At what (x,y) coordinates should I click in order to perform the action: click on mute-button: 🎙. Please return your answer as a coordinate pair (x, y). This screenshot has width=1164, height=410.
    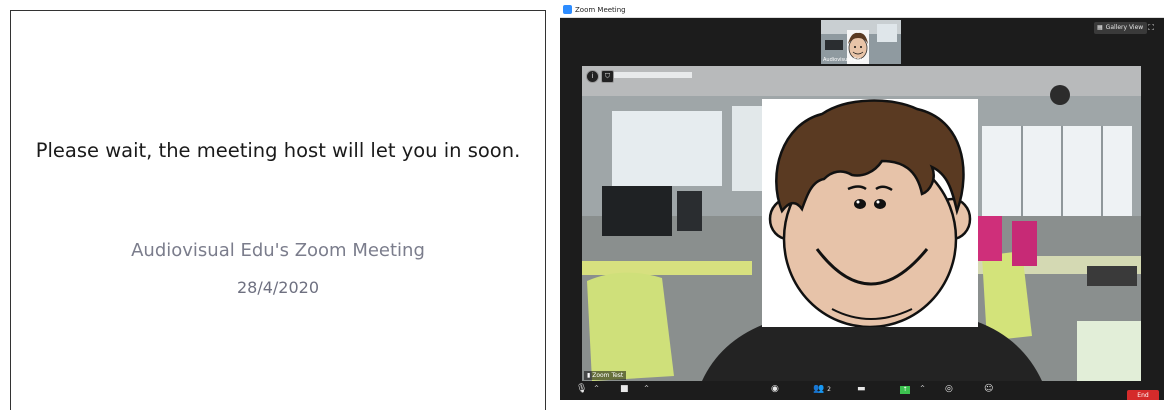
    Looking at the image, I should click on (581, 389).